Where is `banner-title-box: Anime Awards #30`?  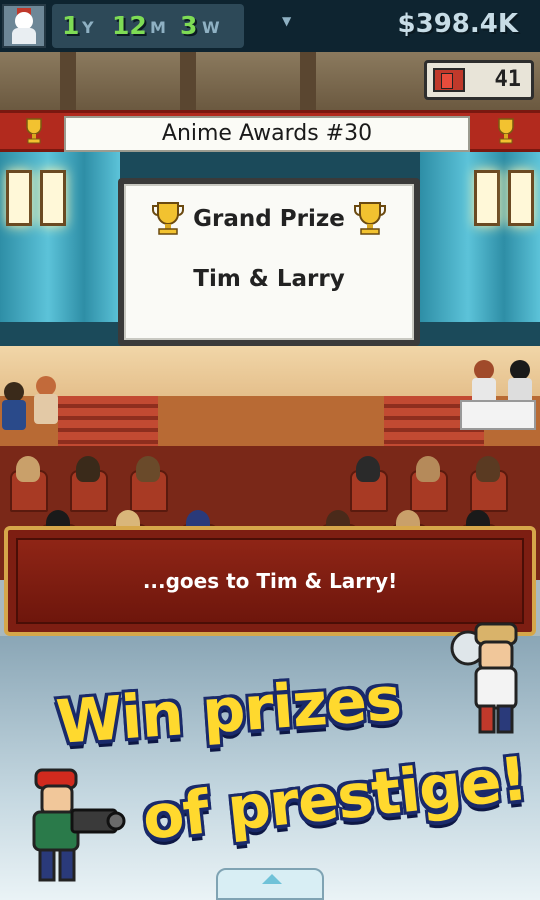 banner-title-box: Anime Awards #30 is located at coordinates (267, 134).